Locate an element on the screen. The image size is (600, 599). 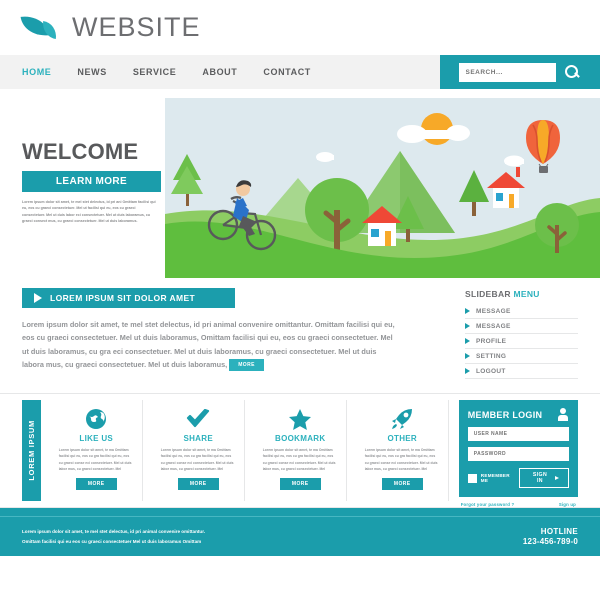
content-more-button: MORE is located at coordinates (246, 364).